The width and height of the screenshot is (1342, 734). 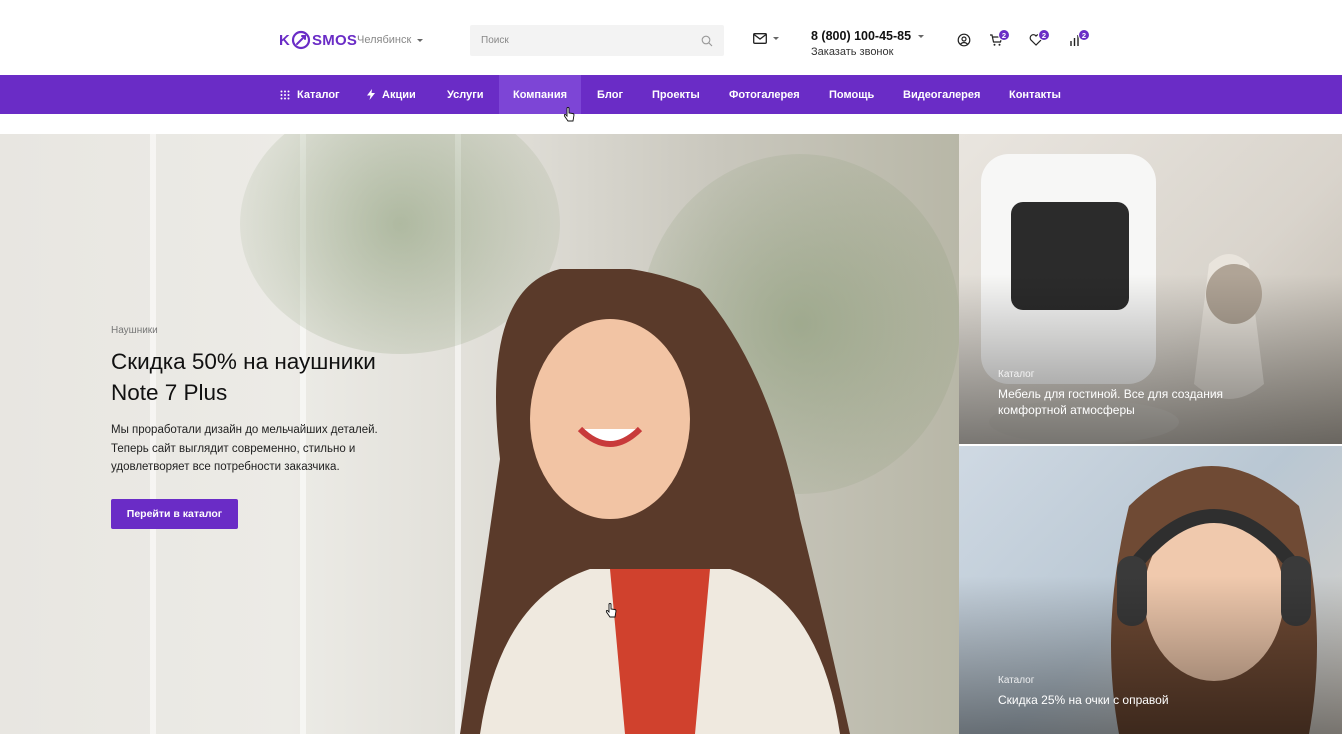 What do you see at coordinates (867, 52) in the screenshot?
I see `callback-link: Заказать звонок` at bounding box center [867, 52].